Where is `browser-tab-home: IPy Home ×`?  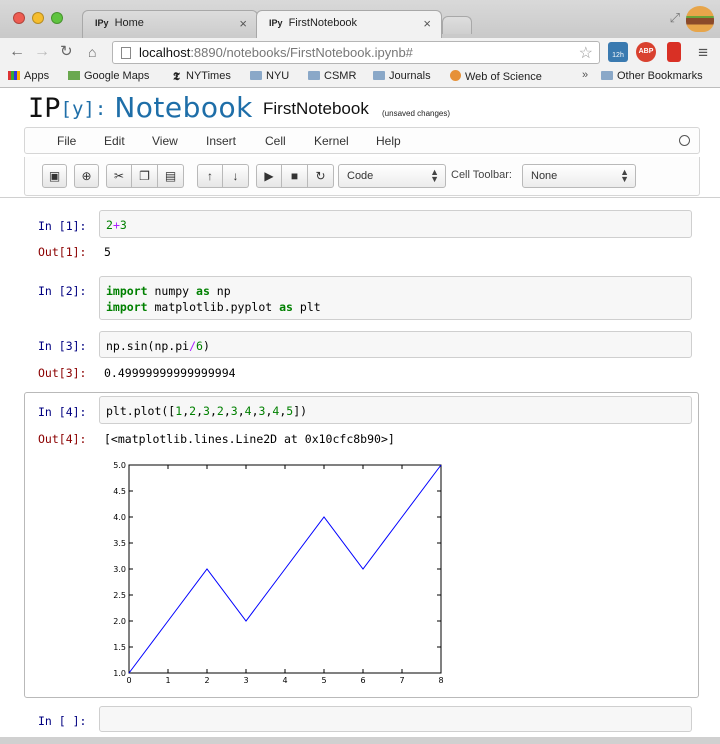
browser-tab-home: IPy Home × is located at coordinates (170, 24).